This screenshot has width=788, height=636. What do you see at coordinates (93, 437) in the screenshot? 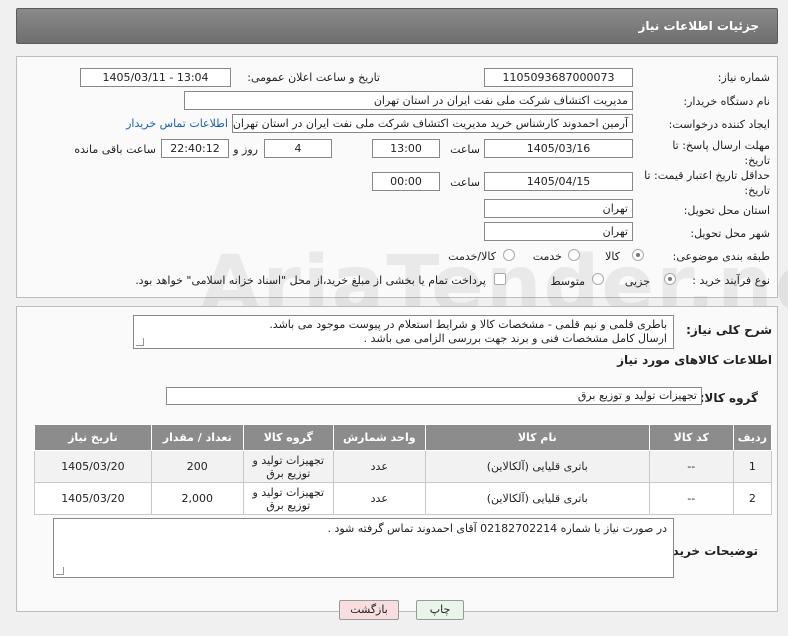
I see `col-date: تاریخ نیاز` at bounding box center [93, 437].